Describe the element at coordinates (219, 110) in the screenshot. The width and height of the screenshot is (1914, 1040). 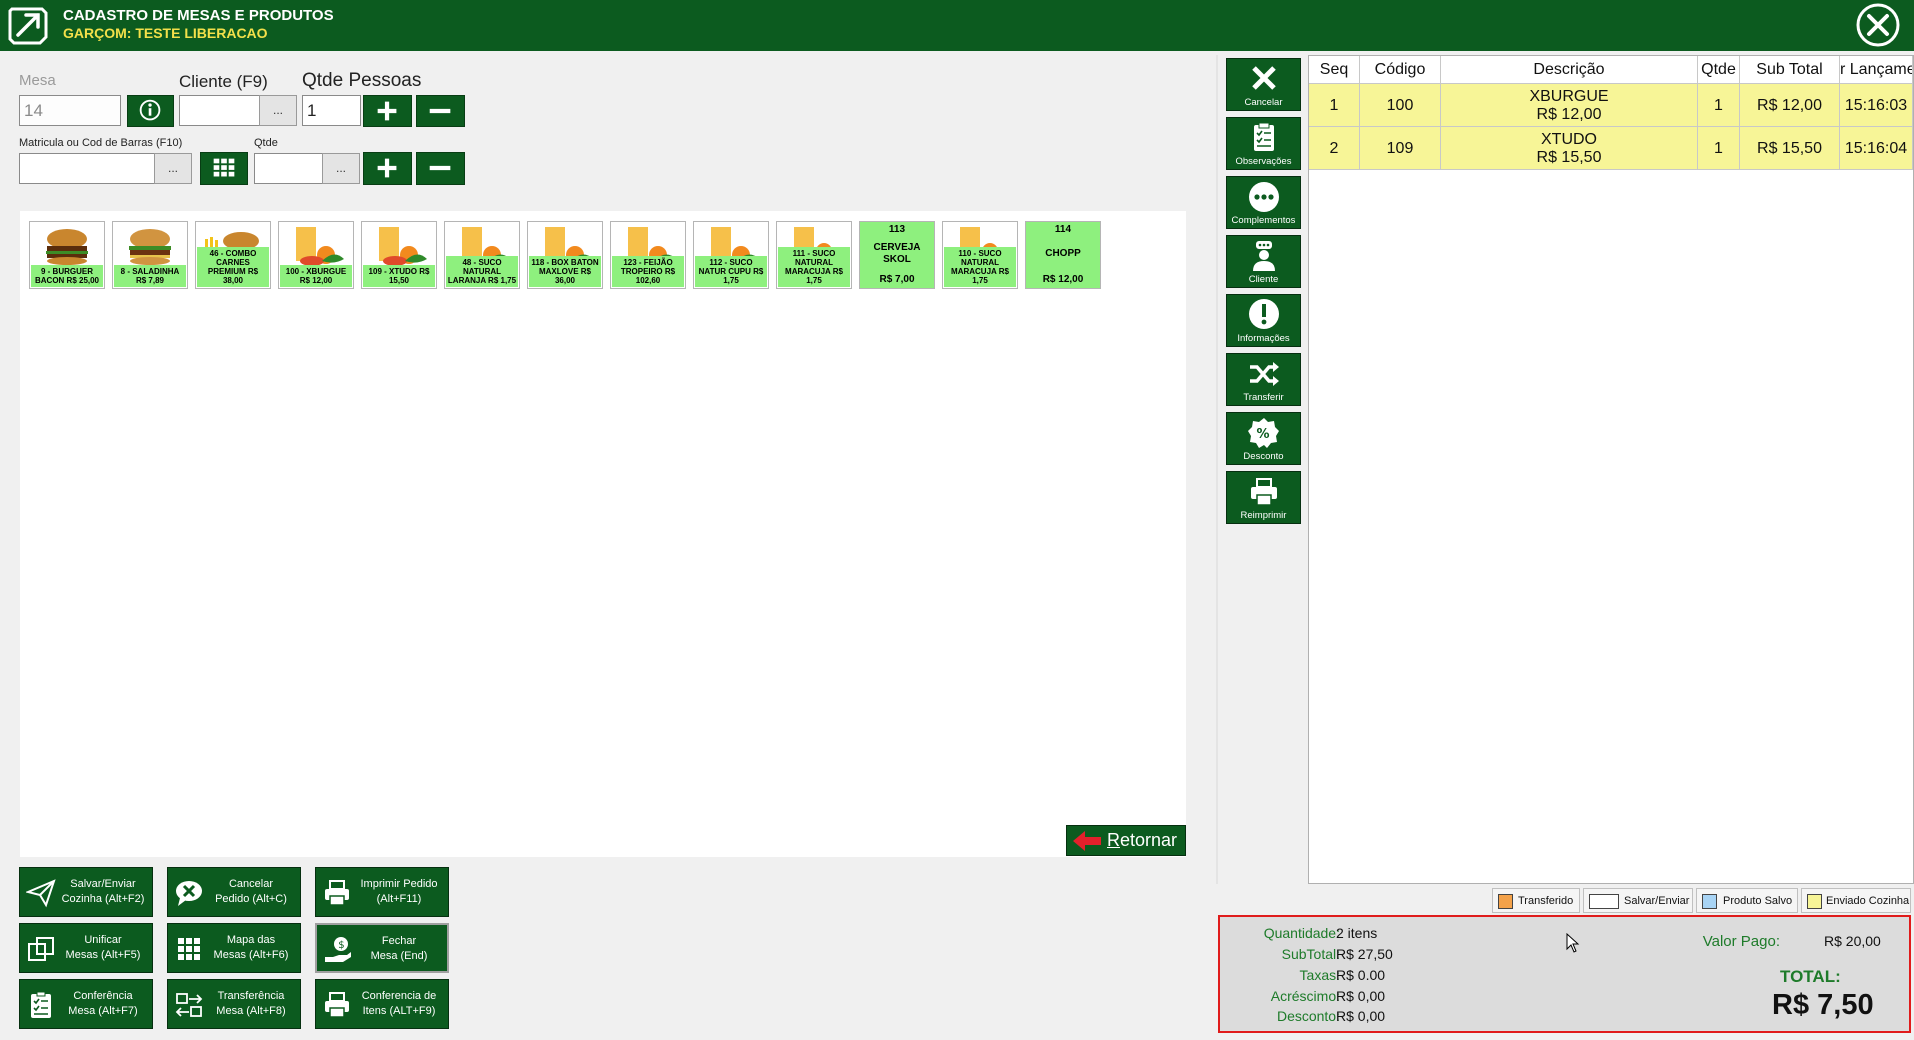
I see `cliente-field` at that location.